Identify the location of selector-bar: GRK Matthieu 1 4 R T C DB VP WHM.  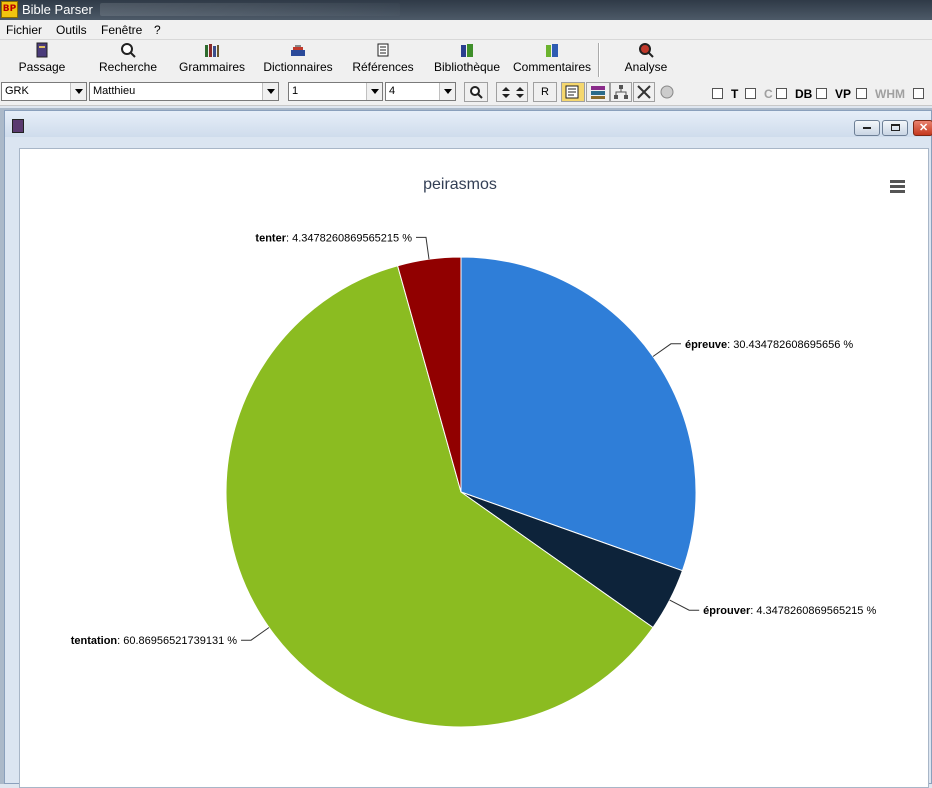
(466, 93).